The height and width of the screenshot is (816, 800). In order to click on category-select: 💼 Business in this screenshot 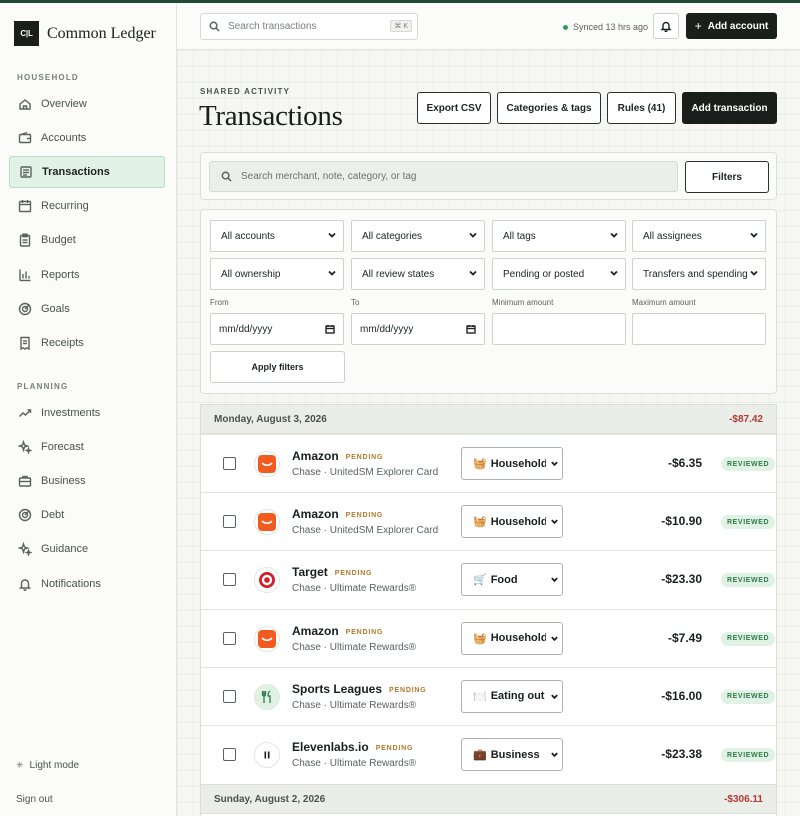, I will do `click(512, 754)`.